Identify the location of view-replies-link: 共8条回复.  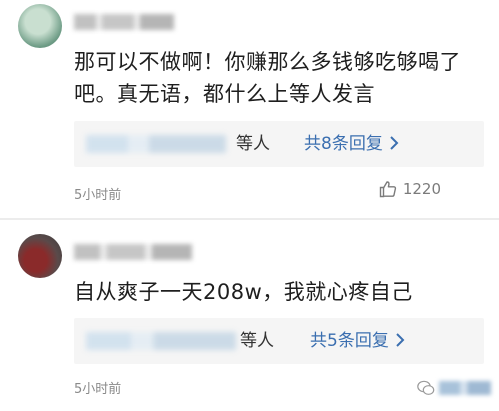
(351, 144).